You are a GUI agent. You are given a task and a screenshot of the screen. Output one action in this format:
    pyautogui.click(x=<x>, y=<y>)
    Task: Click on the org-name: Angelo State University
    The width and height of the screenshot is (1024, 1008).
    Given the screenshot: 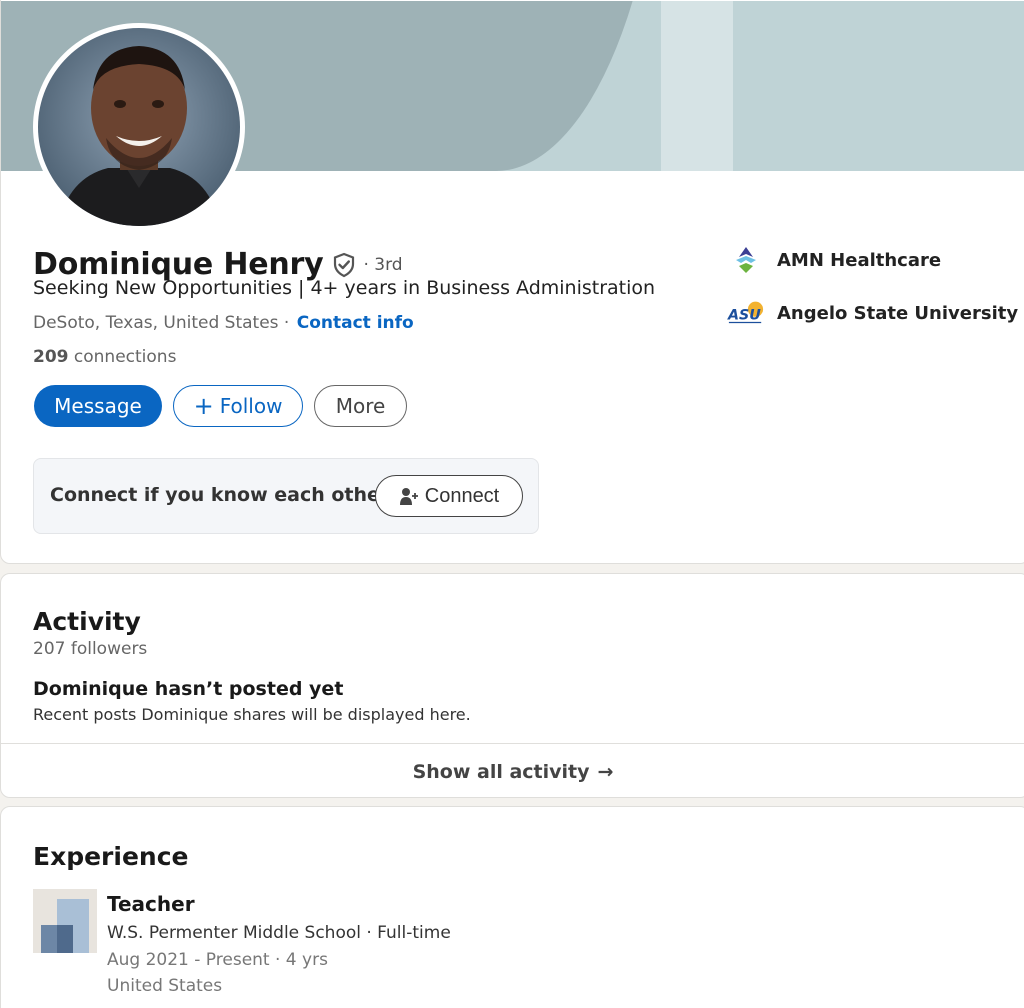 What is the action you would take?
    pyautogui.click(x=898, y=313)
    